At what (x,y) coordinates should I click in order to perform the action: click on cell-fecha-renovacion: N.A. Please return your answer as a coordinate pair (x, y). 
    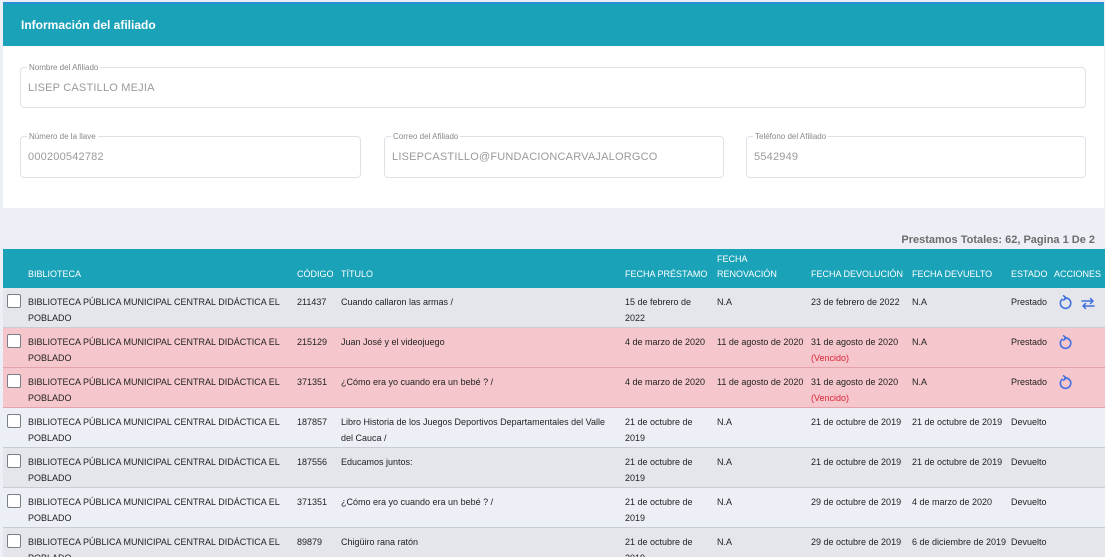
    Looking at the image, I should click on (763, 422).